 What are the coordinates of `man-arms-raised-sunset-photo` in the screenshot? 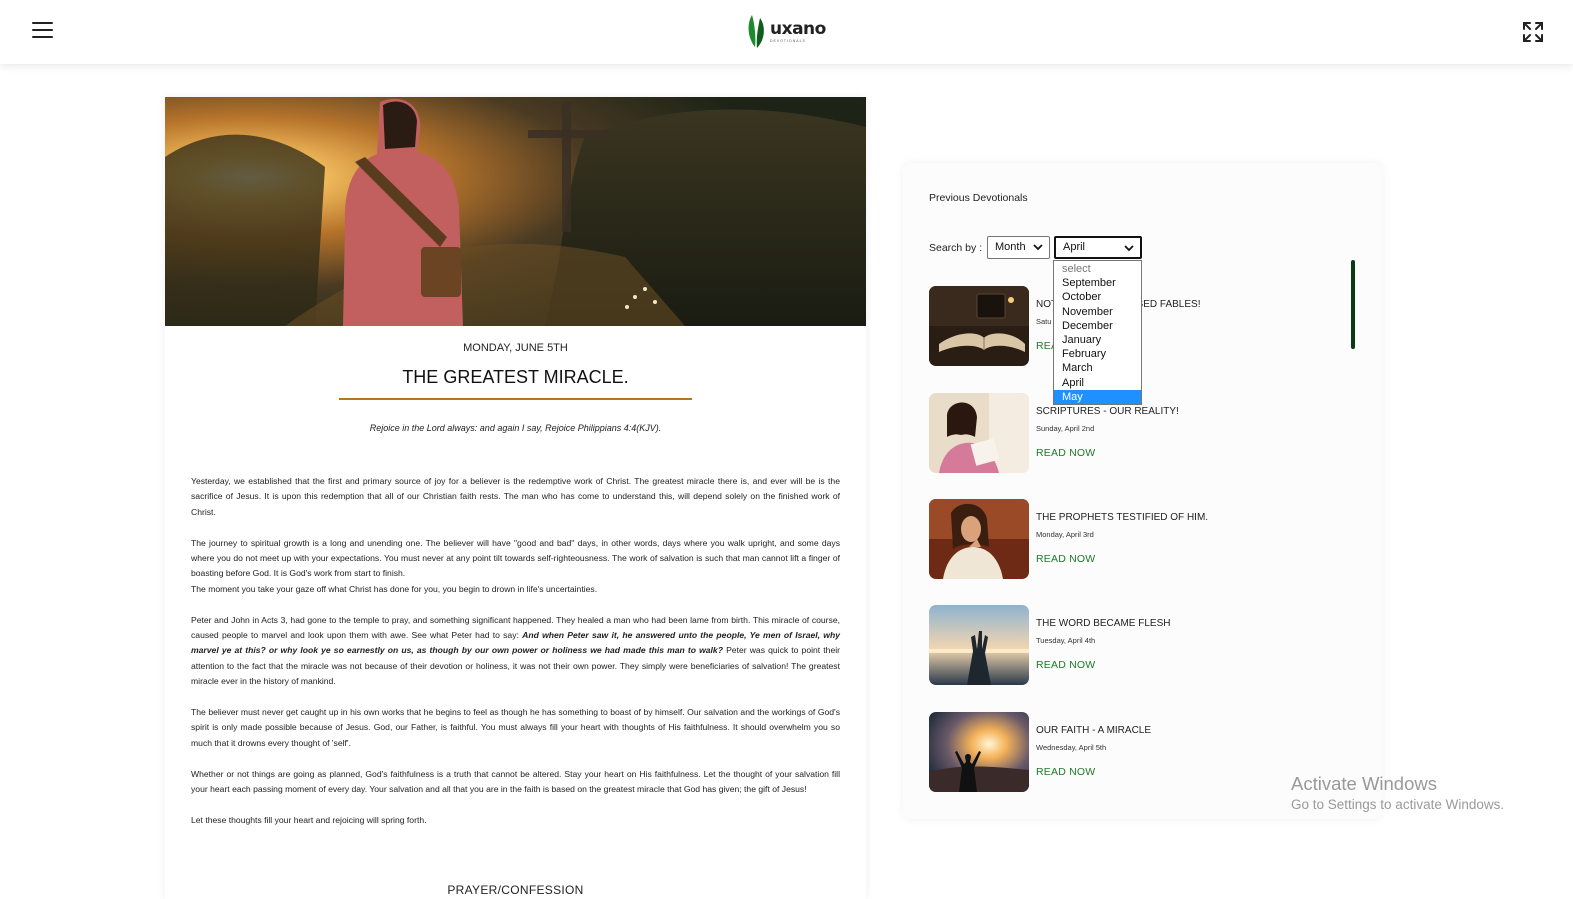 It's located at (979, 752).